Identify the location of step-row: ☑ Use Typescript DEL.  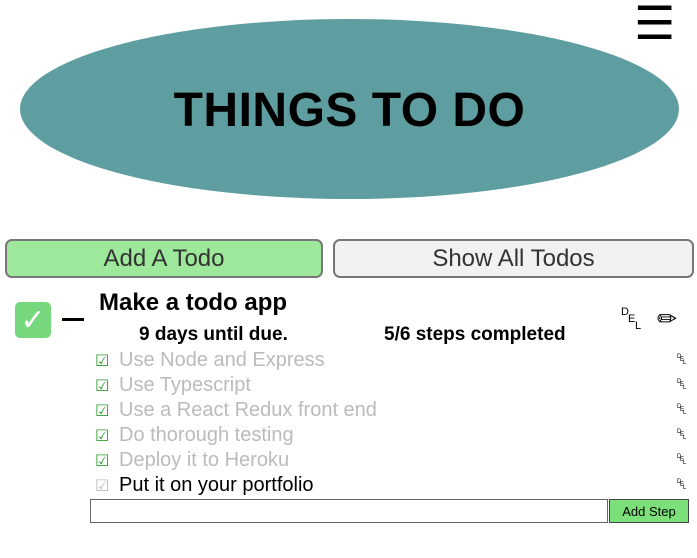
(348, 385).